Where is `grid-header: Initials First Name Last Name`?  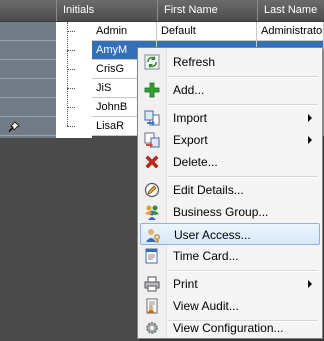
grid-header: Initials First Name Last Name is located at coordinates (162, 11).